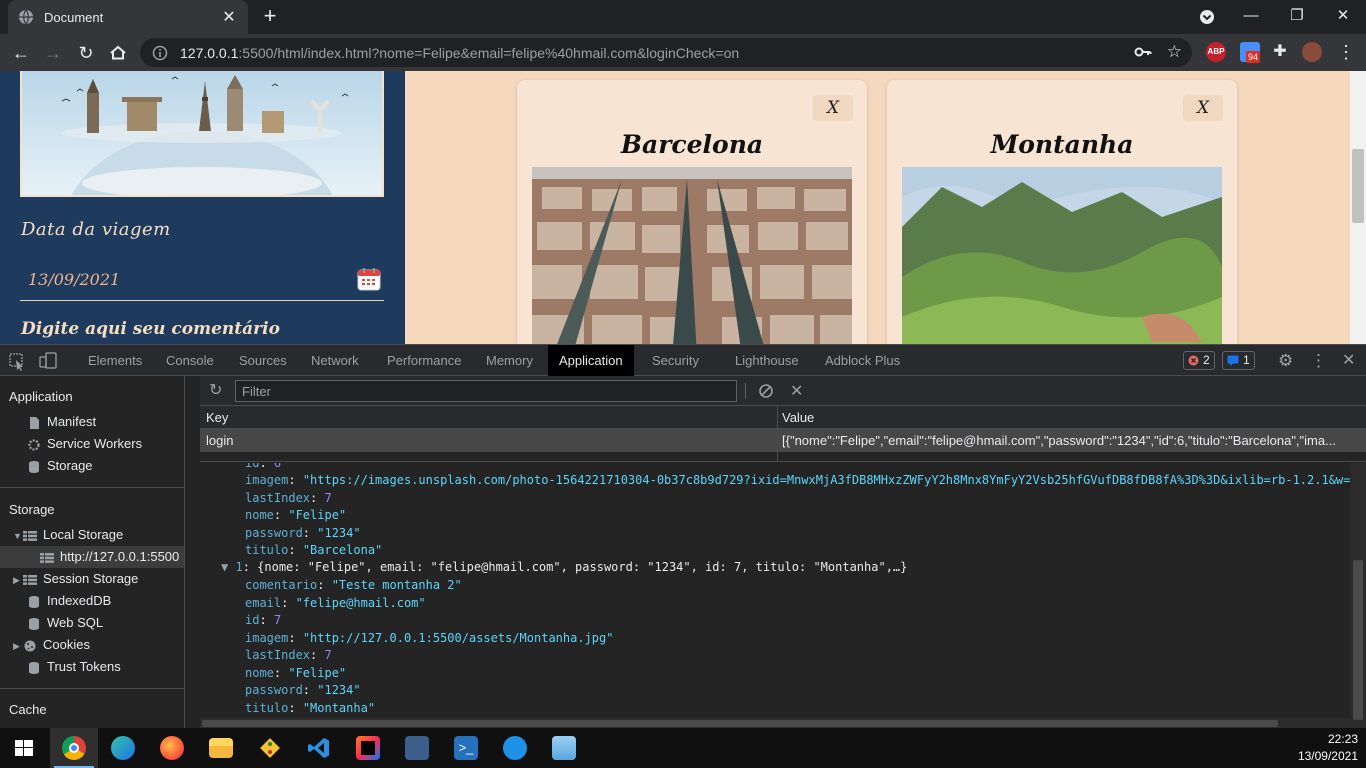 The image size is (1366, 768). Describe the element at coordinates (92, 601) in the screenshot. I see `sidebar-item-indexeddb: IndexedDB` at that location.